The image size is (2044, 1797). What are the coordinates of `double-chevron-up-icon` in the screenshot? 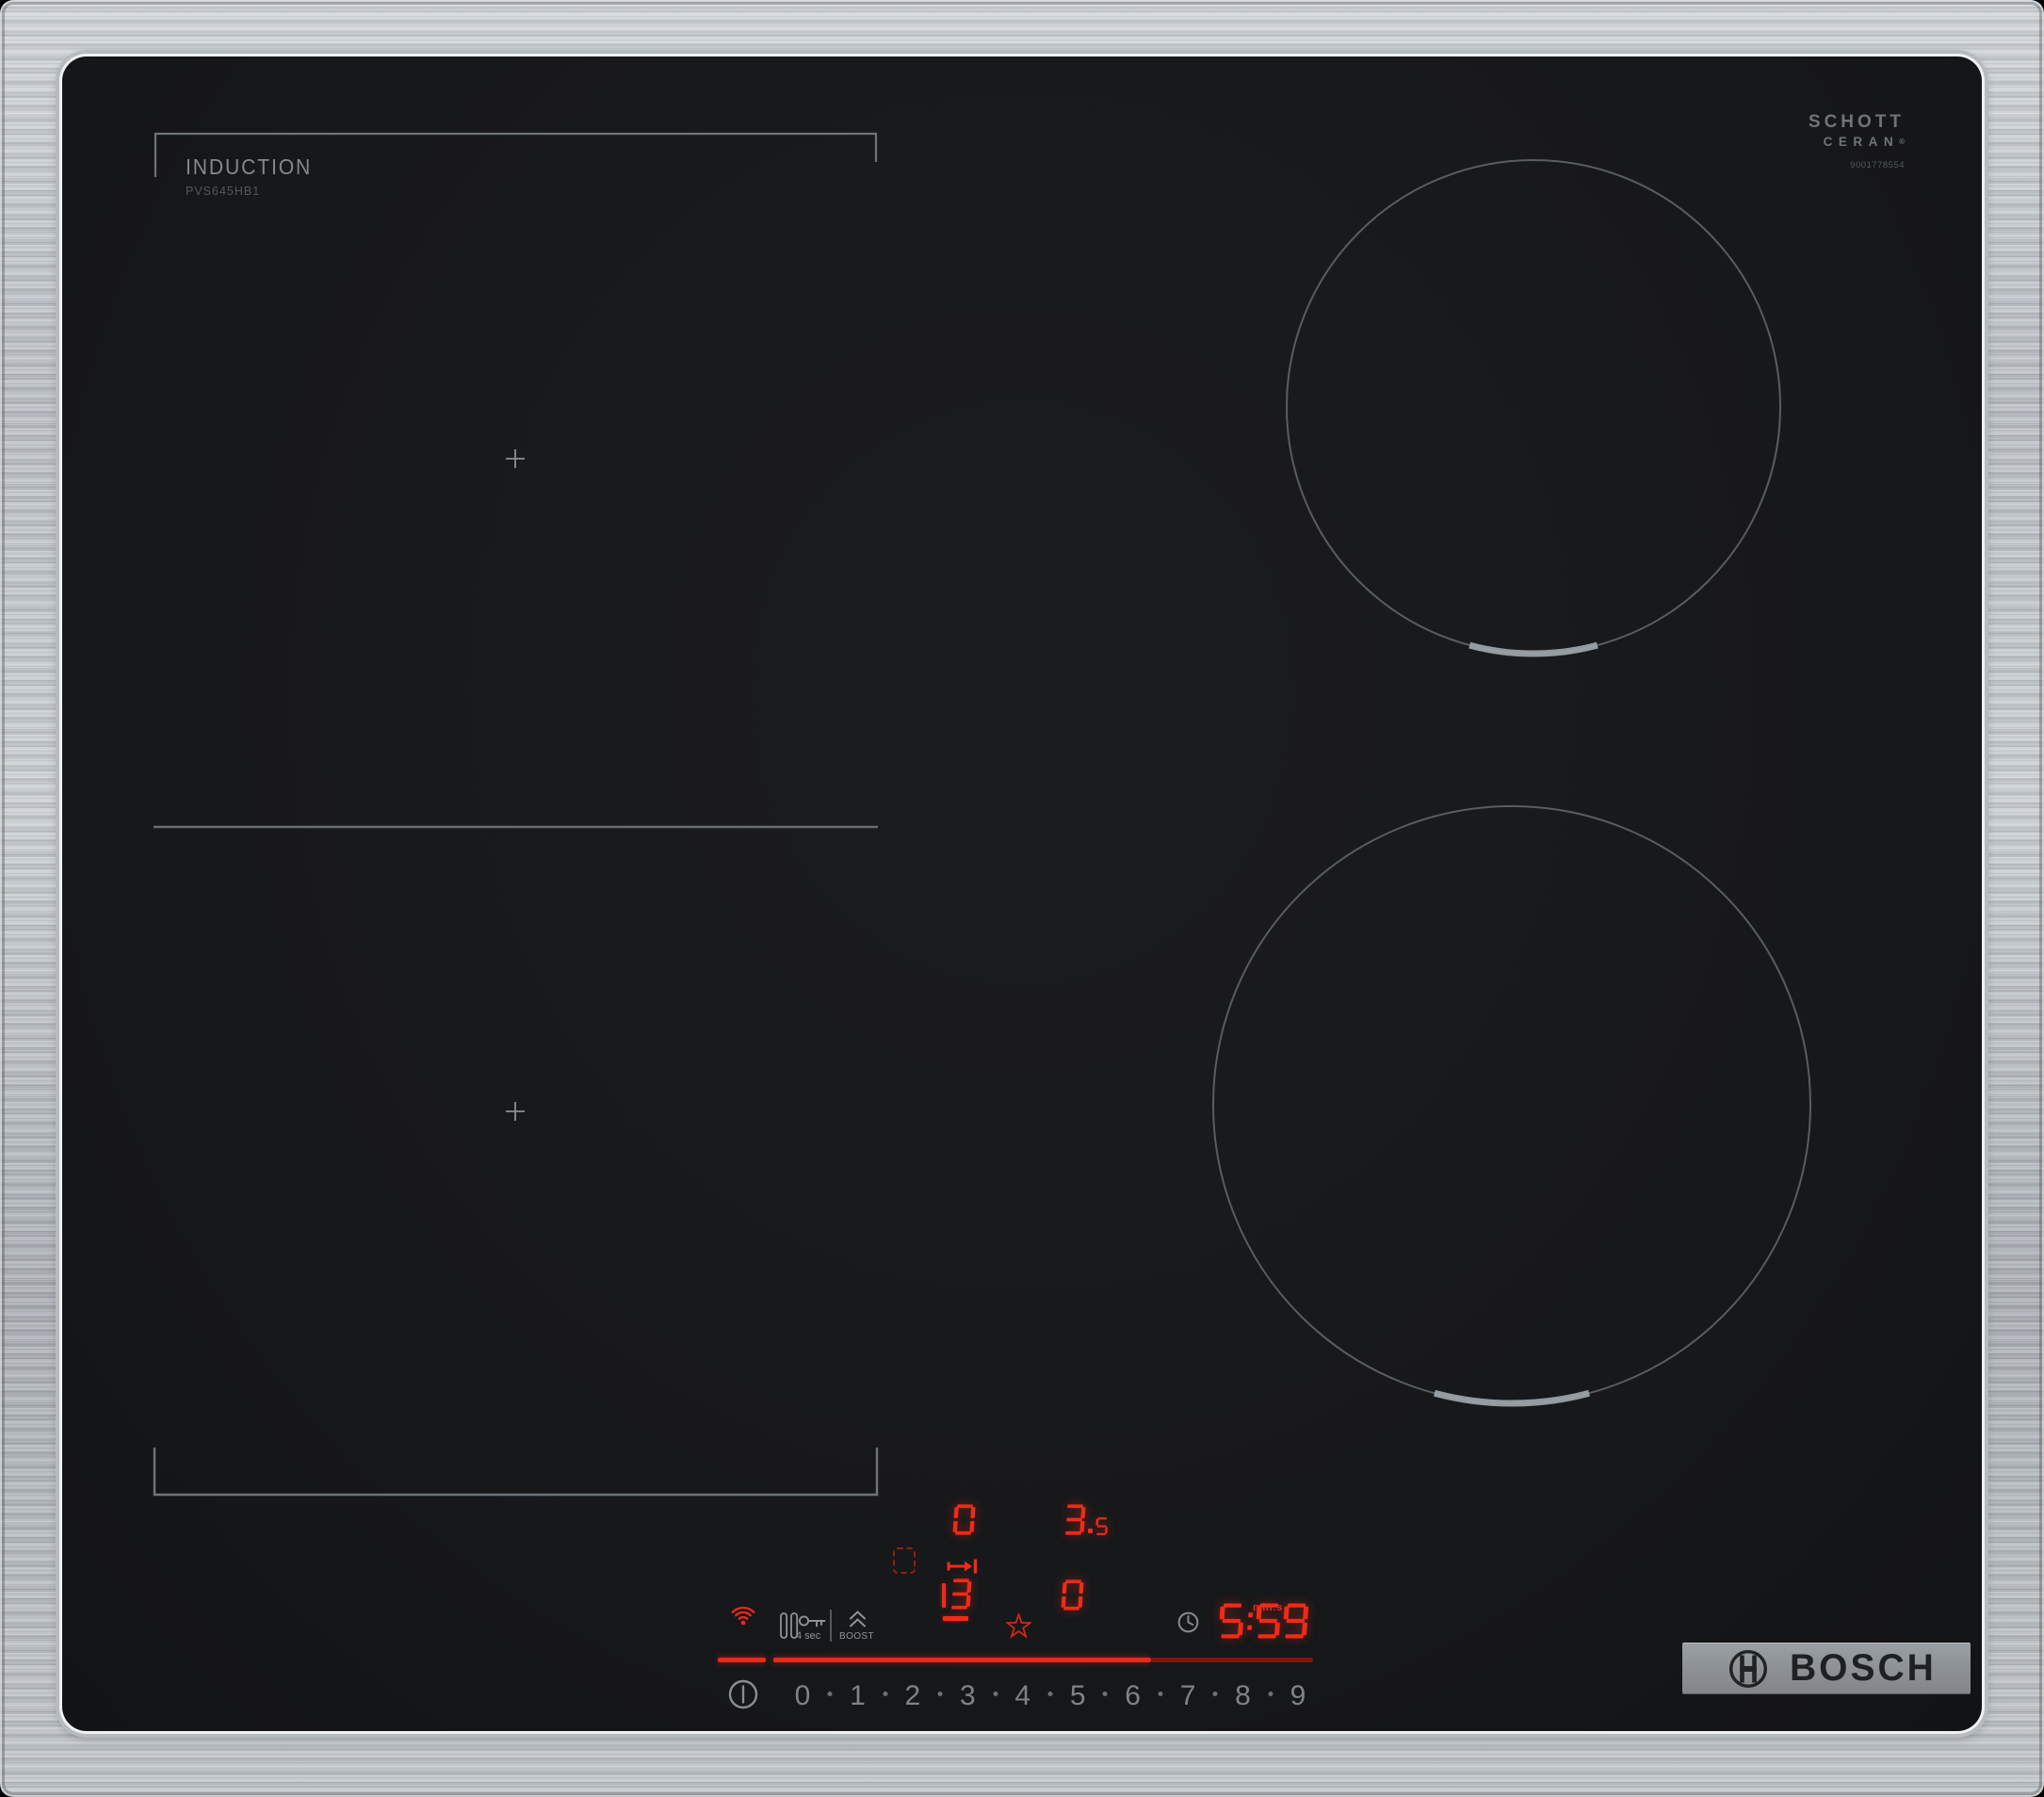 It's located at (858, 1620).